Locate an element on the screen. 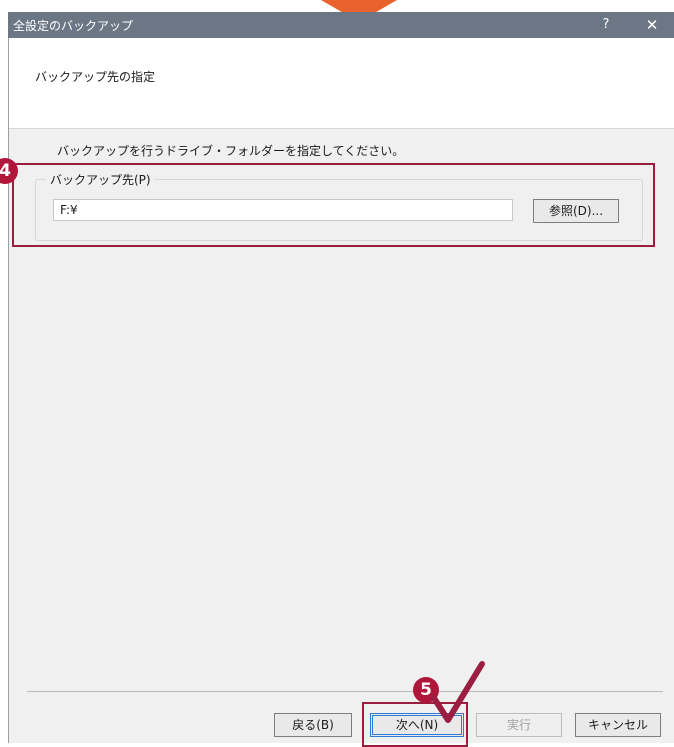 The image size is (674, 747). close-button: ✕ is located at coordinates (652, 25).